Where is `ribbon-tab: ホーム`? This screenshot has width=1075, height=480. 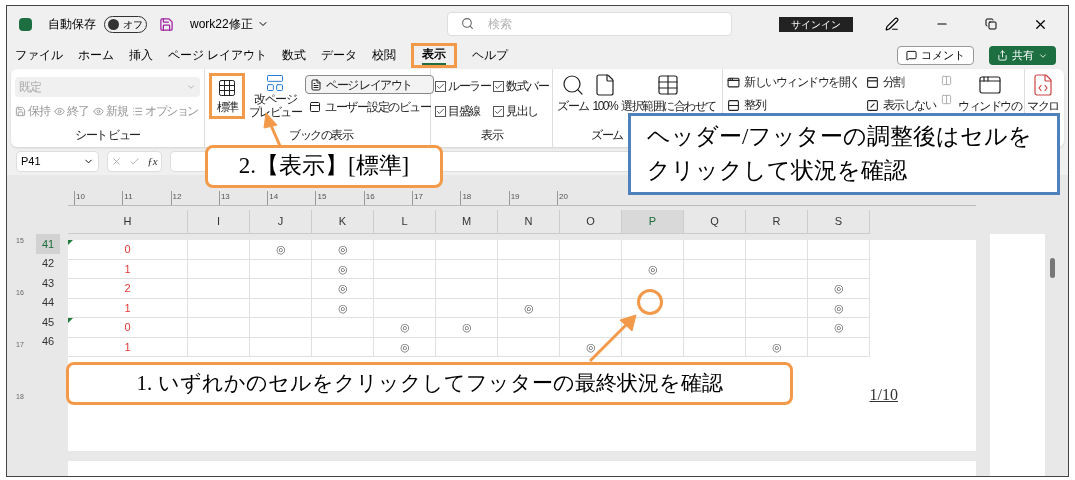
ribbon-tab: ホーム is located at coordinates (96, 55).